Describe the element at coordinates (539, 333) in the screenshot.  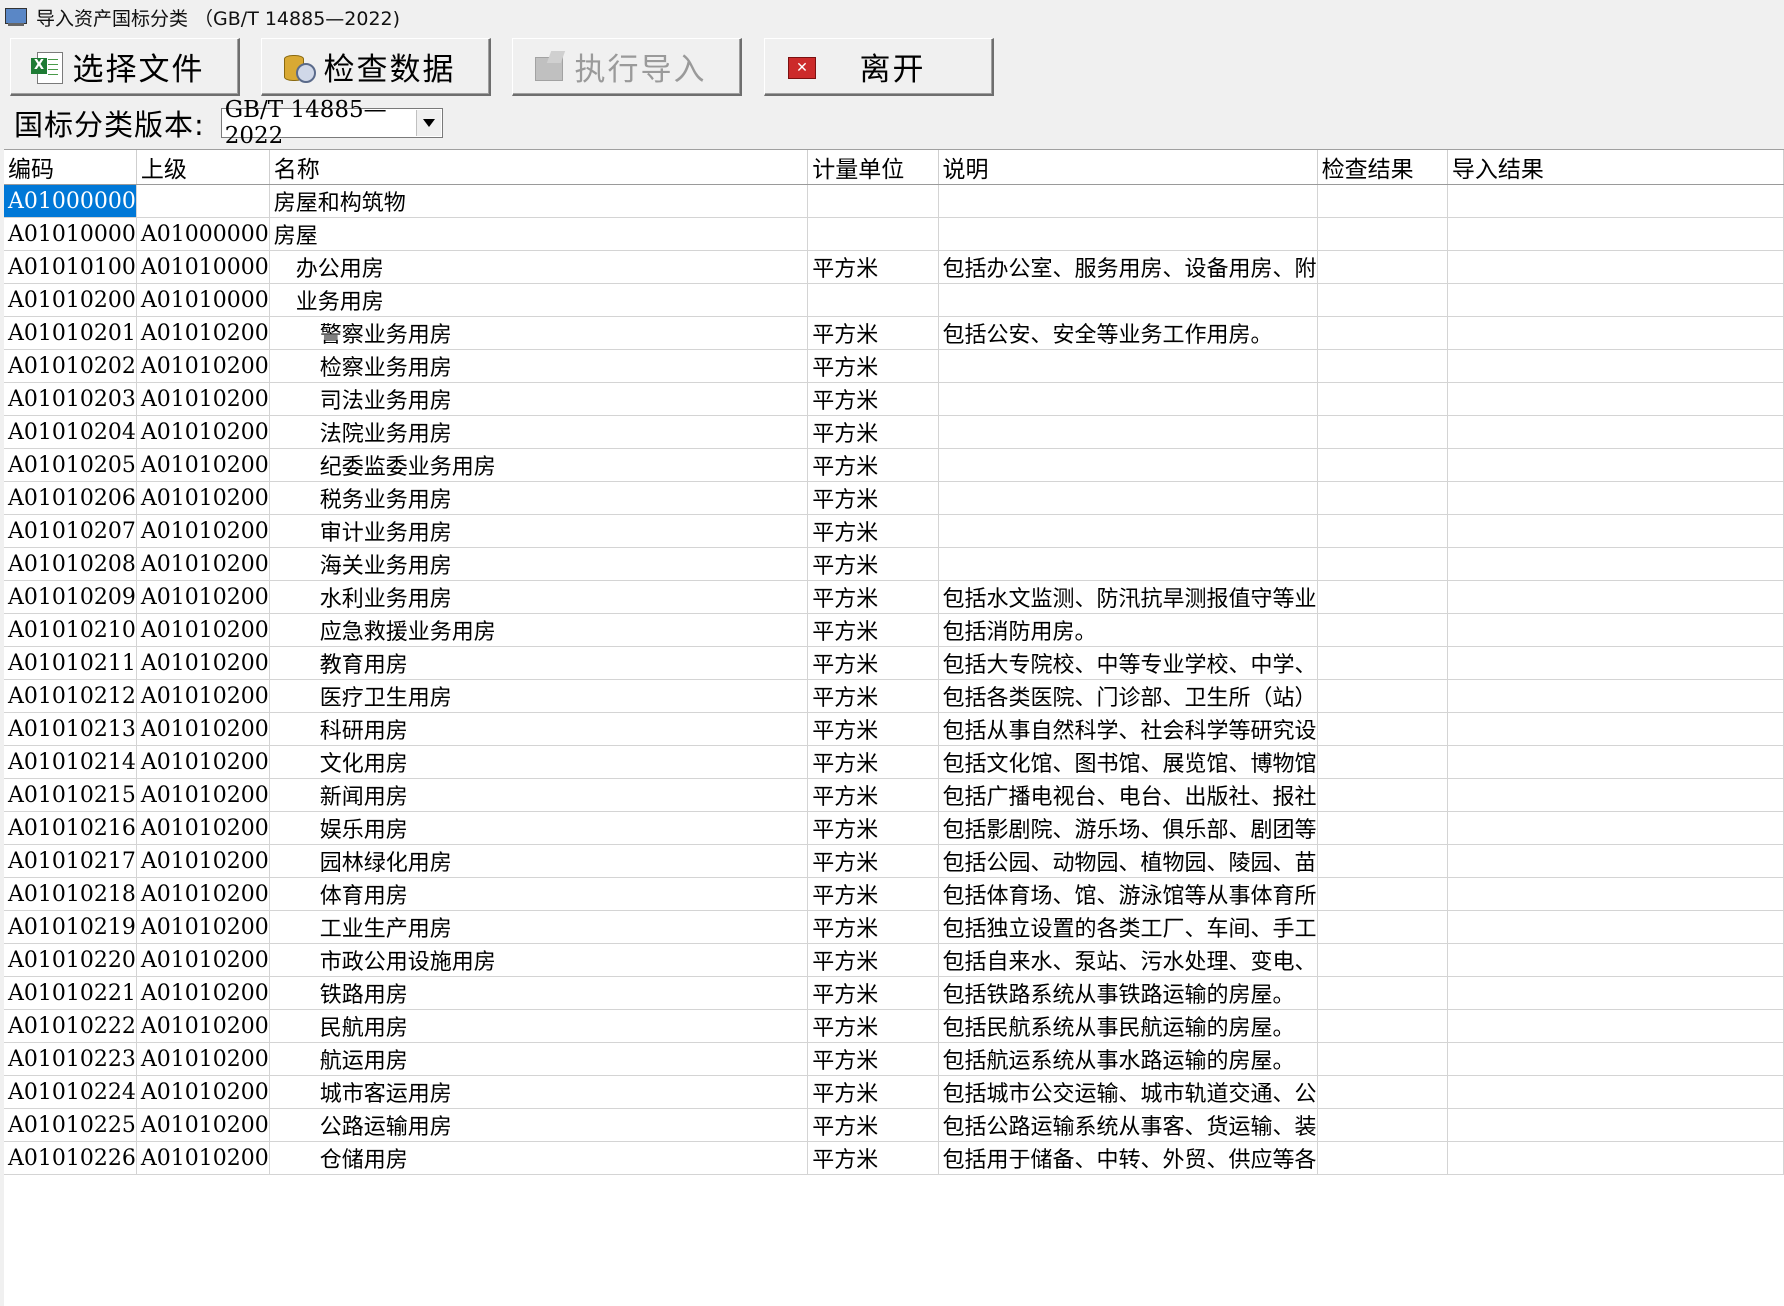
I see `cell-name: 警察业务用房` at that location.